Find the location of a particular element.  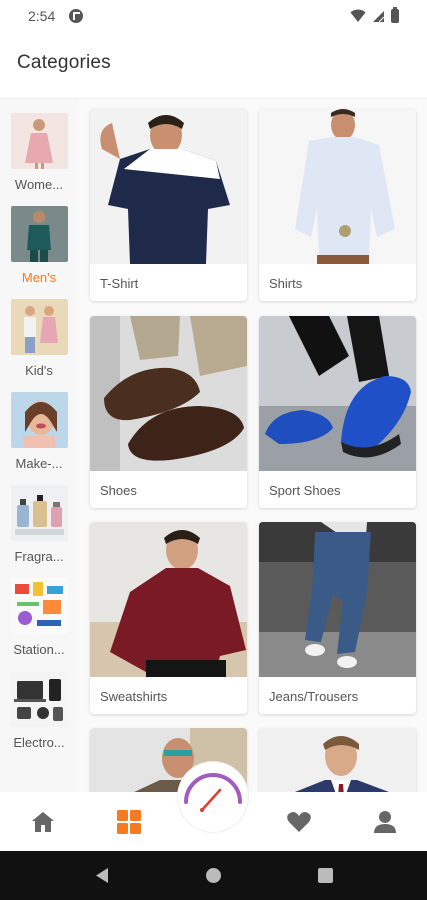

sweatshirts-image is located at coordinates (168, 599).